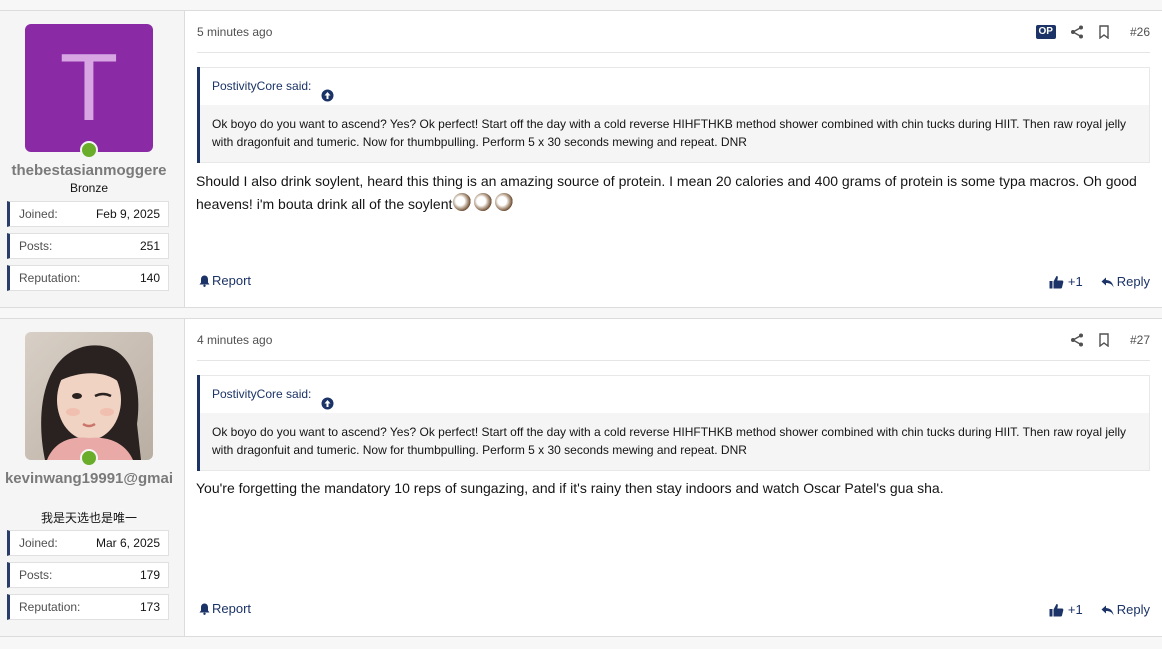 Image resolution: width=1162 pixels, height=649 pixels. What do you see at coordinates (149, 575) in the screenshot?
I see `stat-value: 179` at bounding box center [149, 575].